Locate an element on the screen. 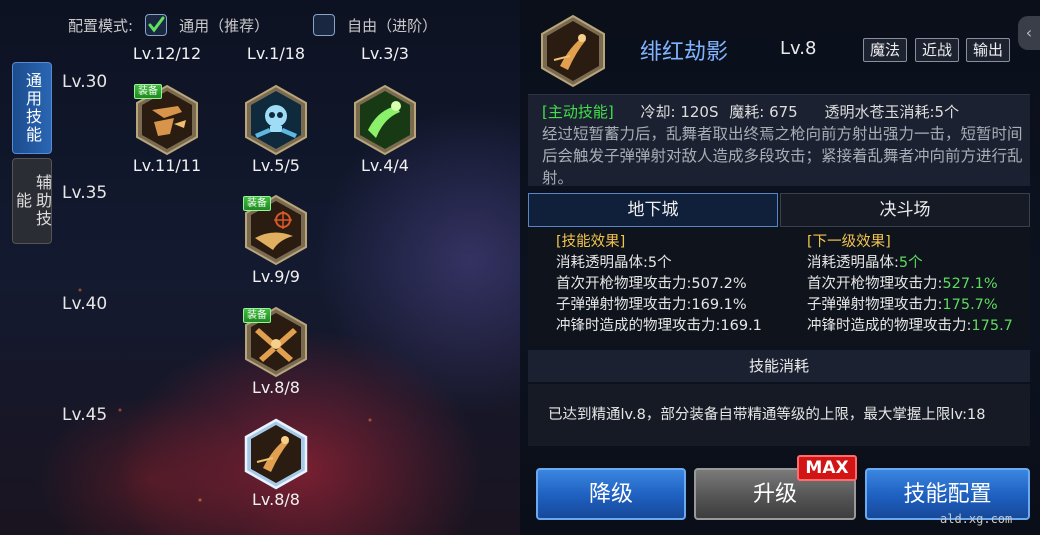 The height and width of the screenshot is (535, 1040). effect-row: 首次开枪物理攻击力:507.2% is located at coordinates (651, 284).